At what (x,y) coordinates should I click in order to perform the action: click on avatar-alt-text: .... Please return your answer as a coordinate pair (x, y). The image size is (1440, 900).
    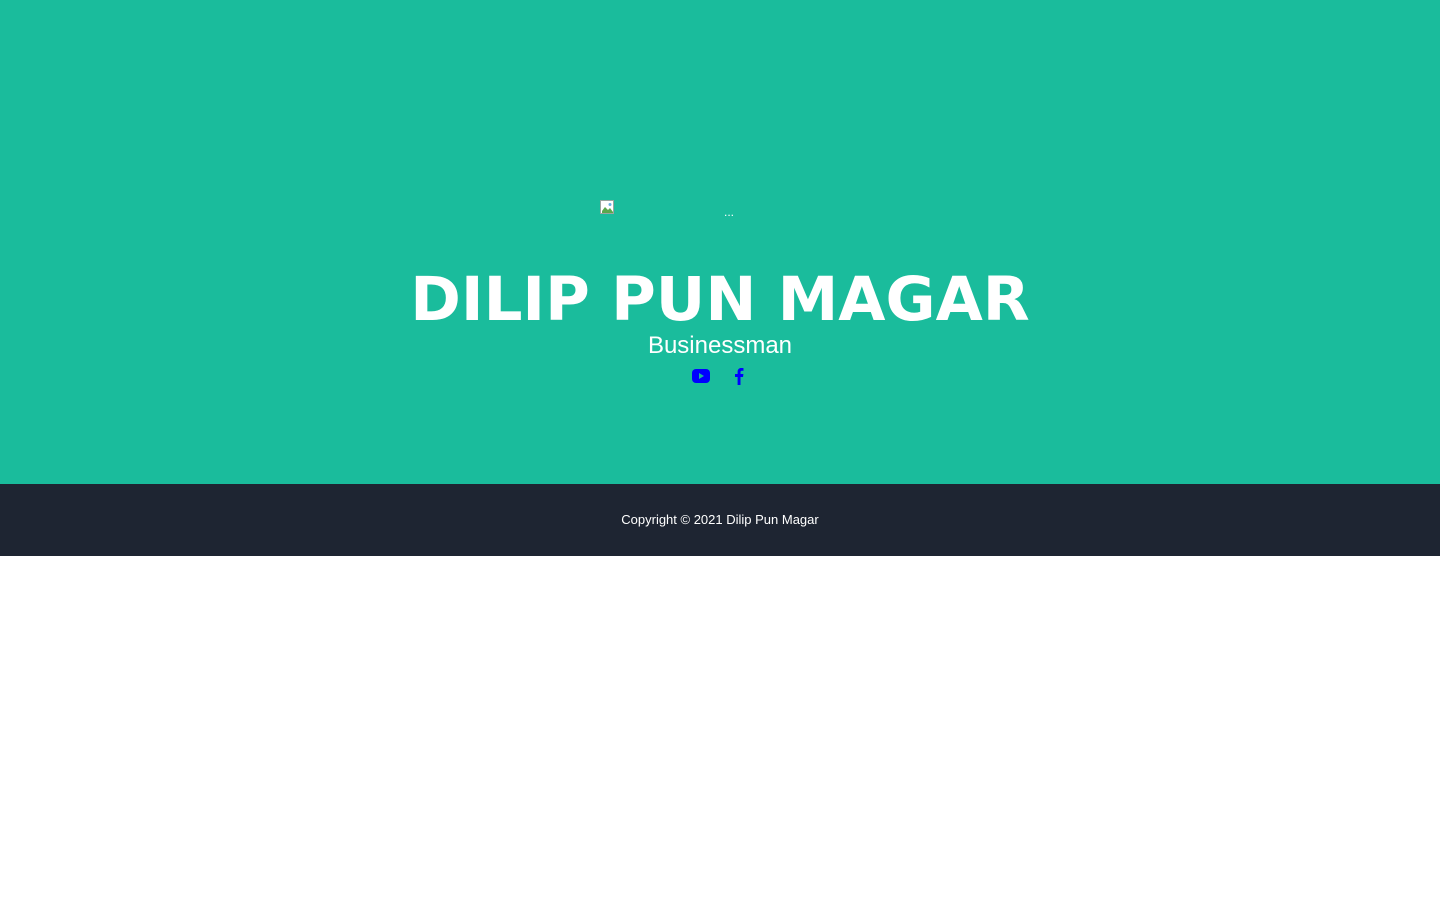
    Looking at the image, I should click on (729, 212).